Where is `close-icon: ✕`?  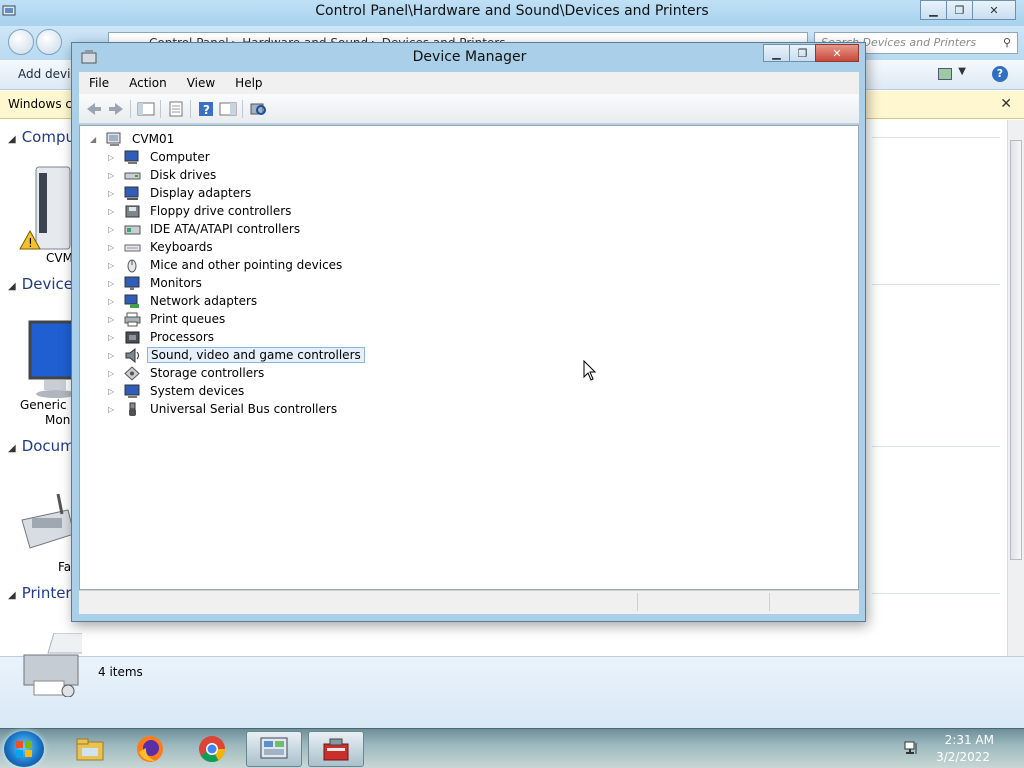
close-icon: ✕ is located at coordinates (1006, 104).